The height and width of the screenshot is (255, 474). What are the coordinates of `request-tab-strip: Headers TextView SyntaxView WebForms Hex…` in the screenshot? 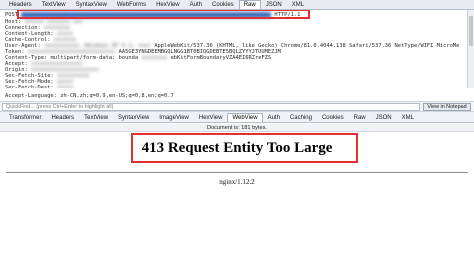 It's located at (237, 5).